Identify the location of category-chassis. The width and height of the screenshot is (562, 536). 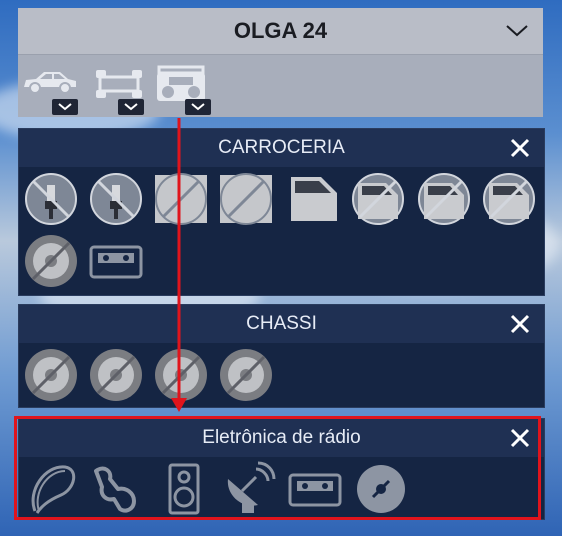
(122, 89).